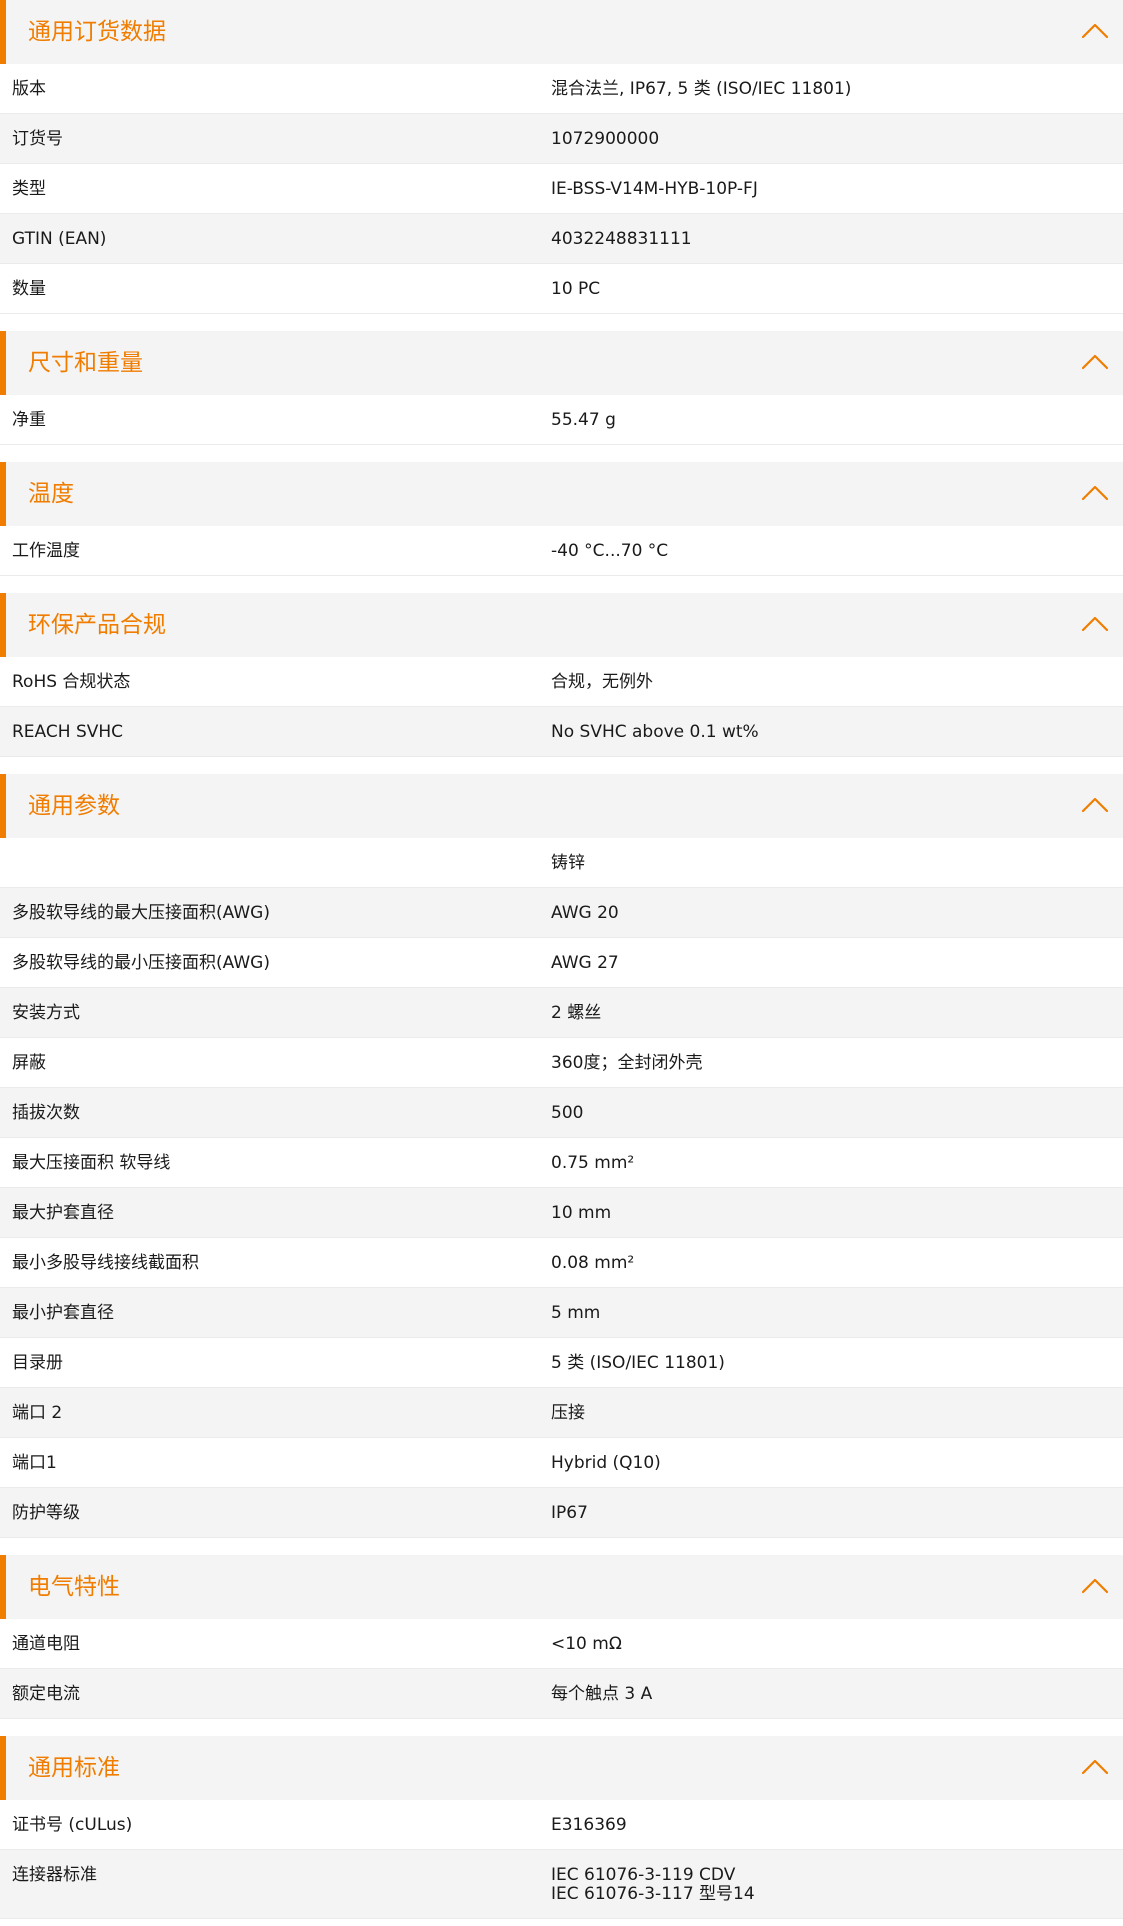 The image size is (1123, 1926). Describe the element at coordinates (576, 1013) in the screenshot. I see `spec-value: 2 螺丝` at that location.